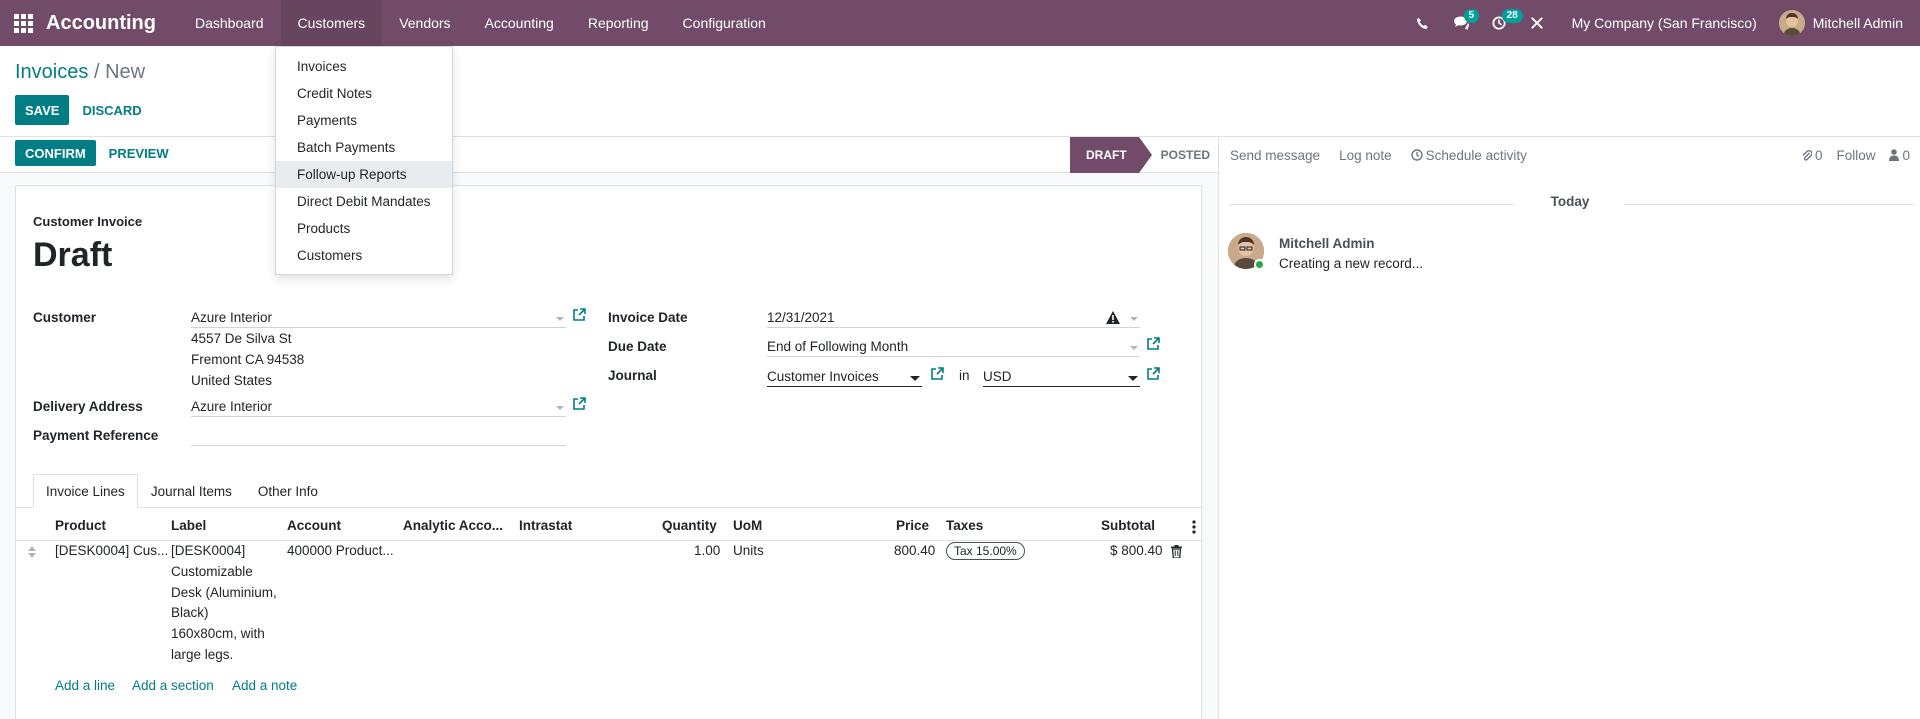 The height and width of the screenshot is (719, 1920). What do you see at coordinates (23, 23) in the screenshot?
I see `apps-icon` at bounding box center [23, 23].